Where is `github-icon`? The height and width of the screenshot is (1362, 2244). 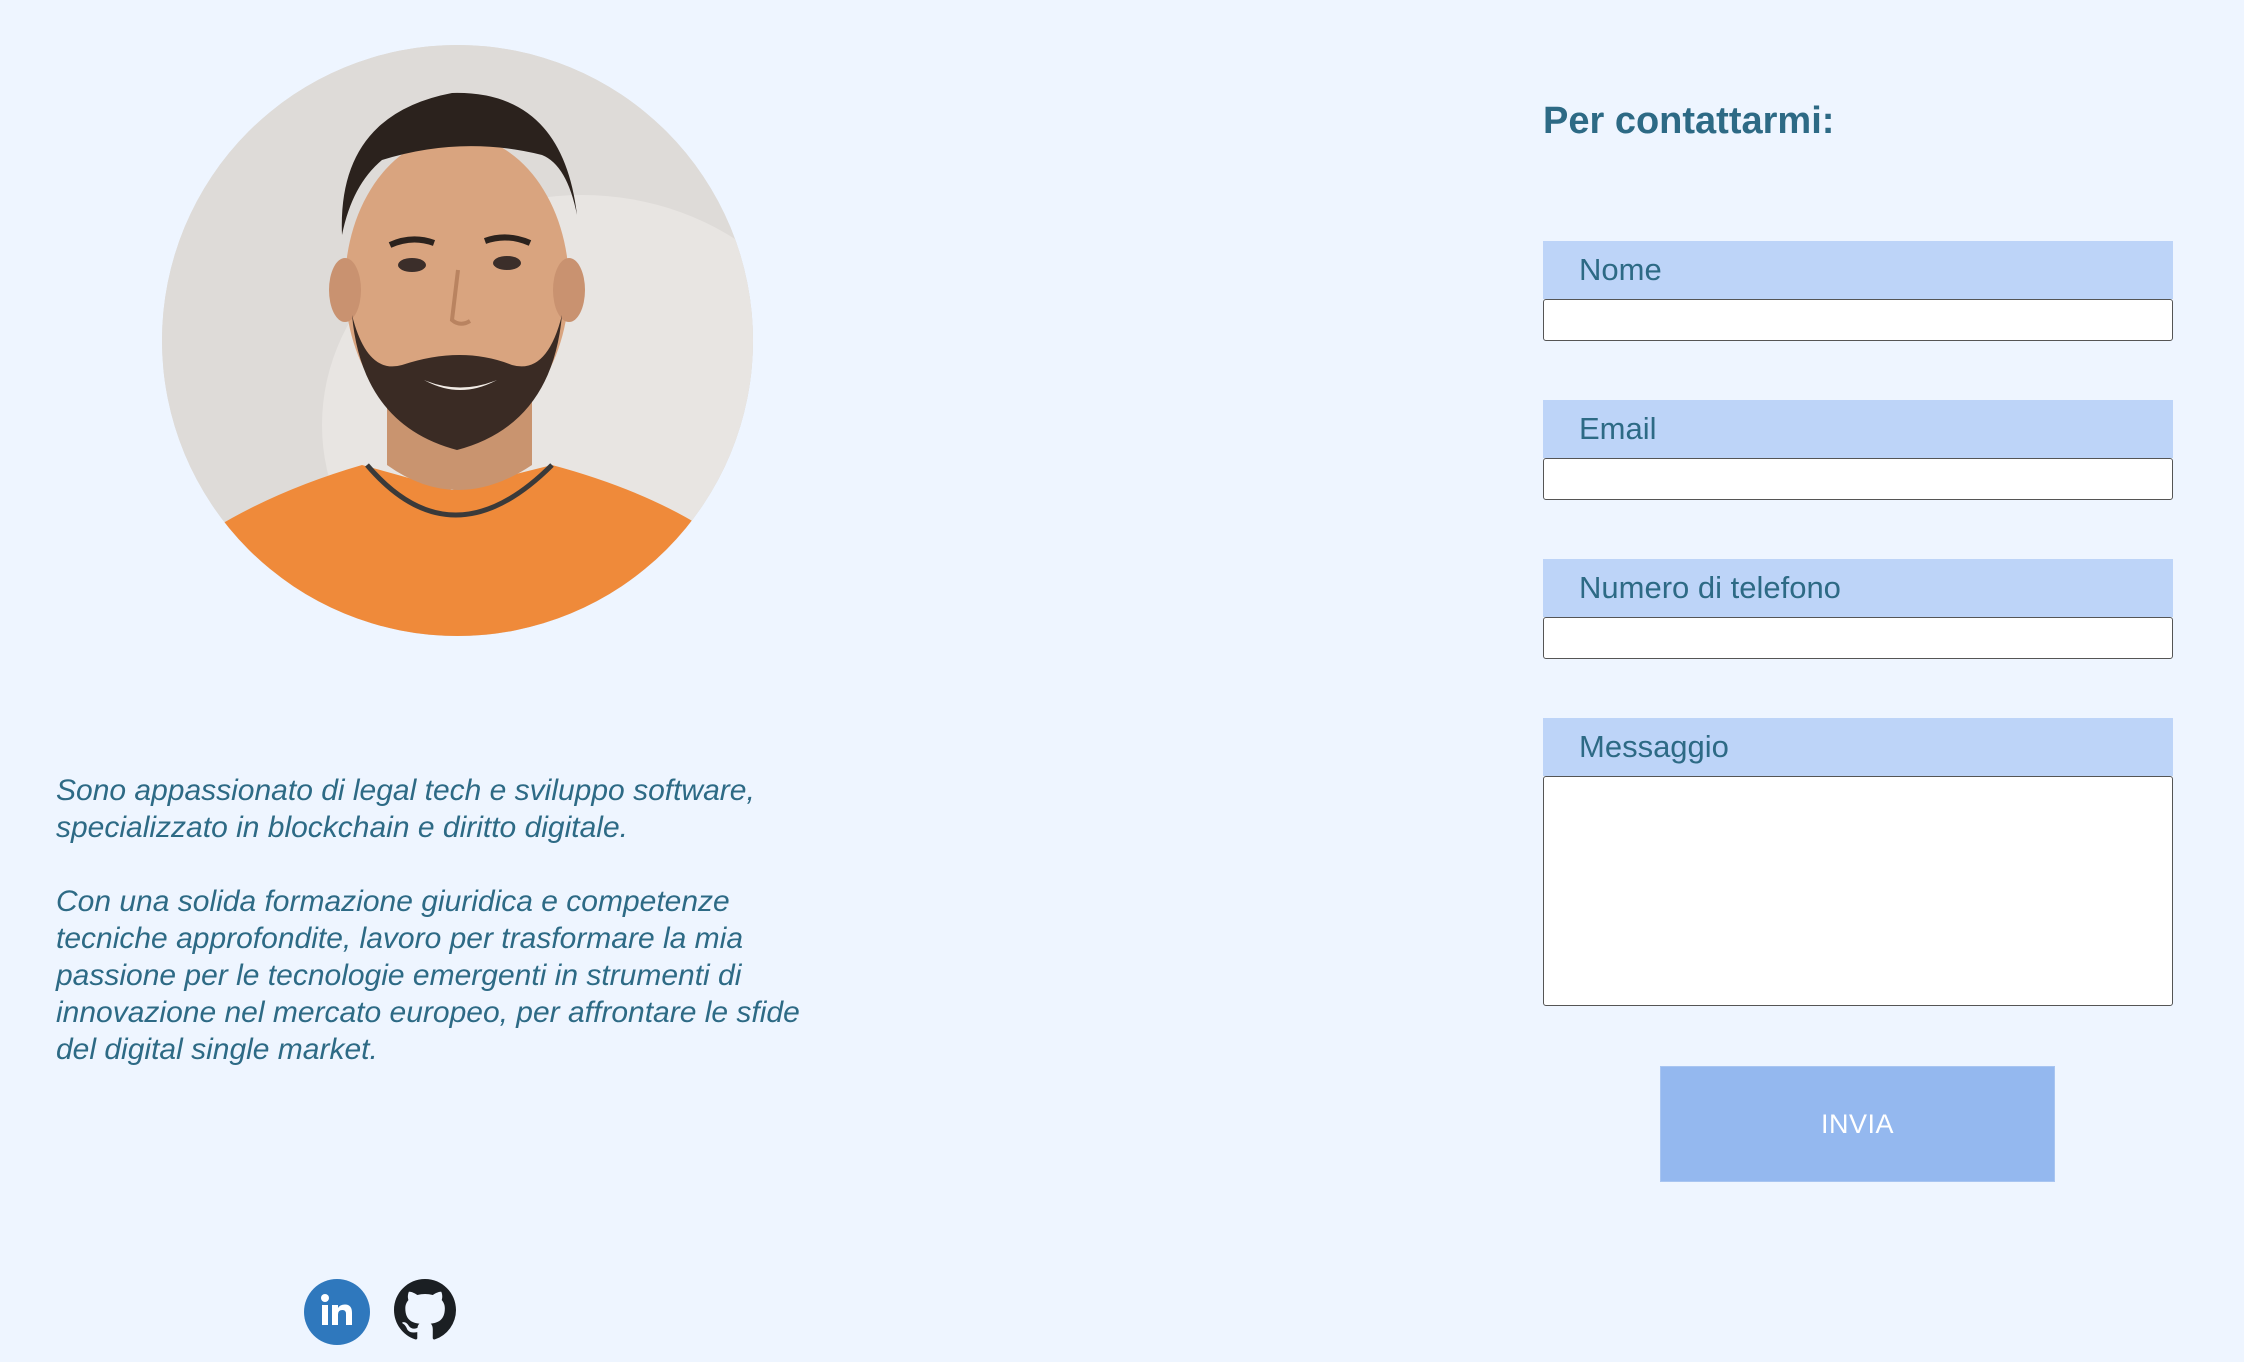
github-icon is located at coordinates (425, 1312).